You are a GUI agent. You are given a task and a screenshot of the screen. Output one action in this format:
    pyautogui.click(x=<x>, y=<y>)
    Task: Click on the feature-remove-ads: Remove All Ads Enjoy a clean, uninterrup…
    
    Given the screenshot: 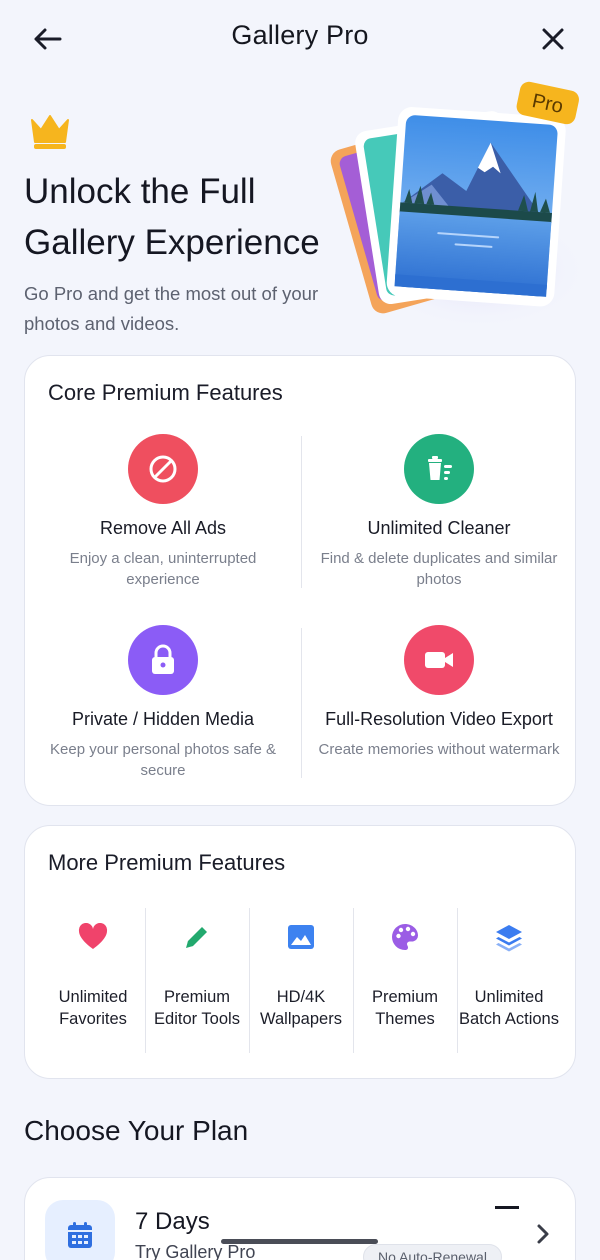 What is the action you would take?
    pyautogui.click(x=163, y=516)
    